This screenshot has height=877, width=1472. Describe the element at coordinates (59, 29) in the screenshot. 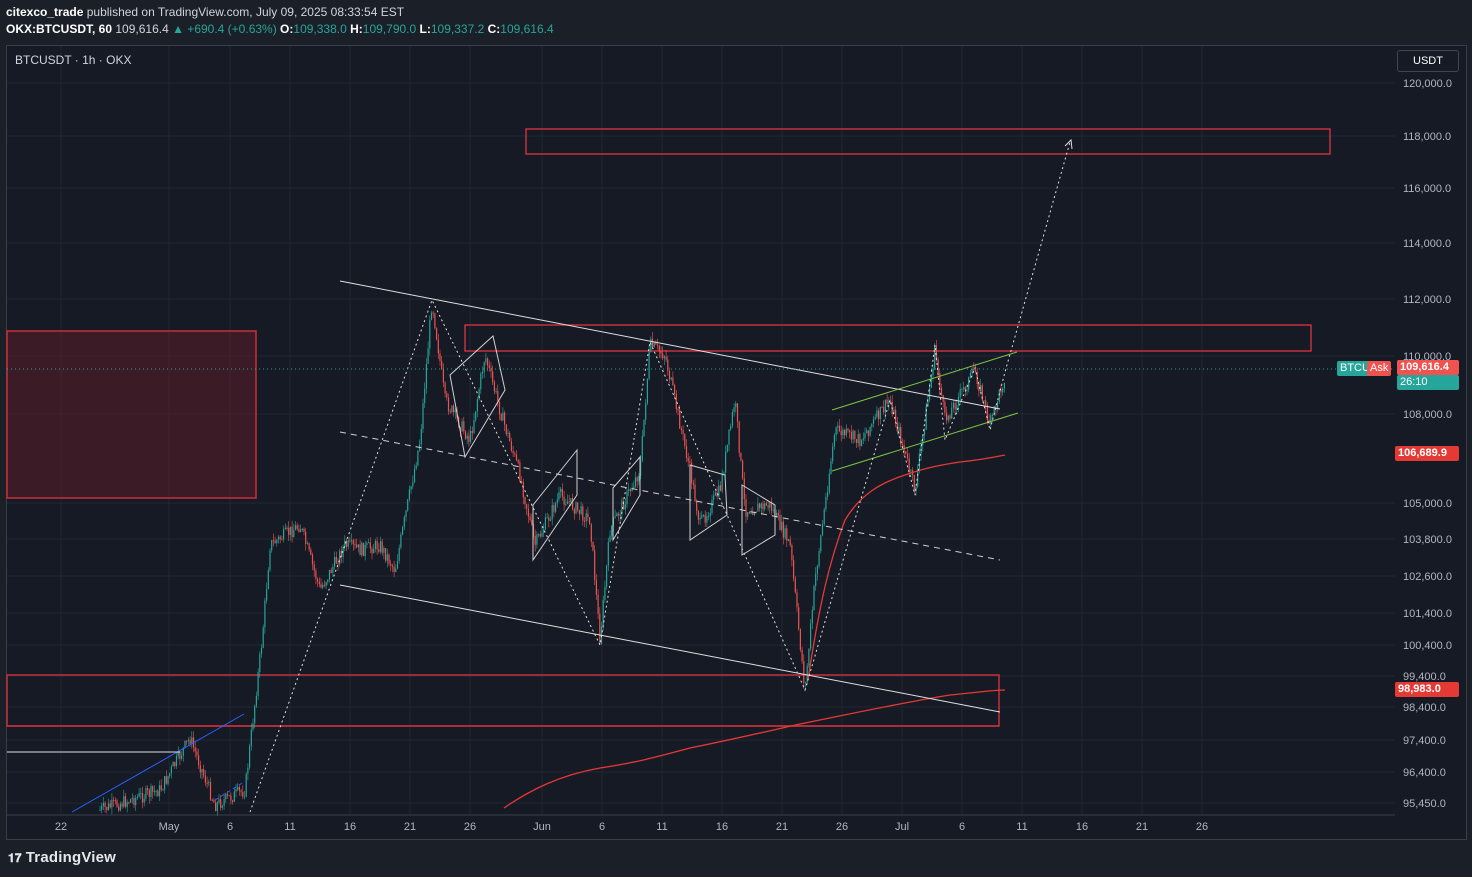

I see `symbol-label: OKX:BTCUSDT, 60` at that location.